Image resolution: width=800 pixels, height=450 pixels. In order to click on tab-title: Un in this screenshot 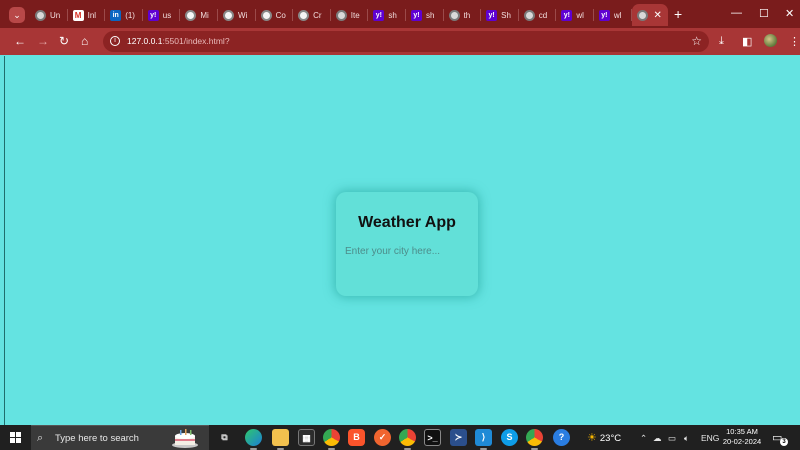, I will do `click(55, 15)`.